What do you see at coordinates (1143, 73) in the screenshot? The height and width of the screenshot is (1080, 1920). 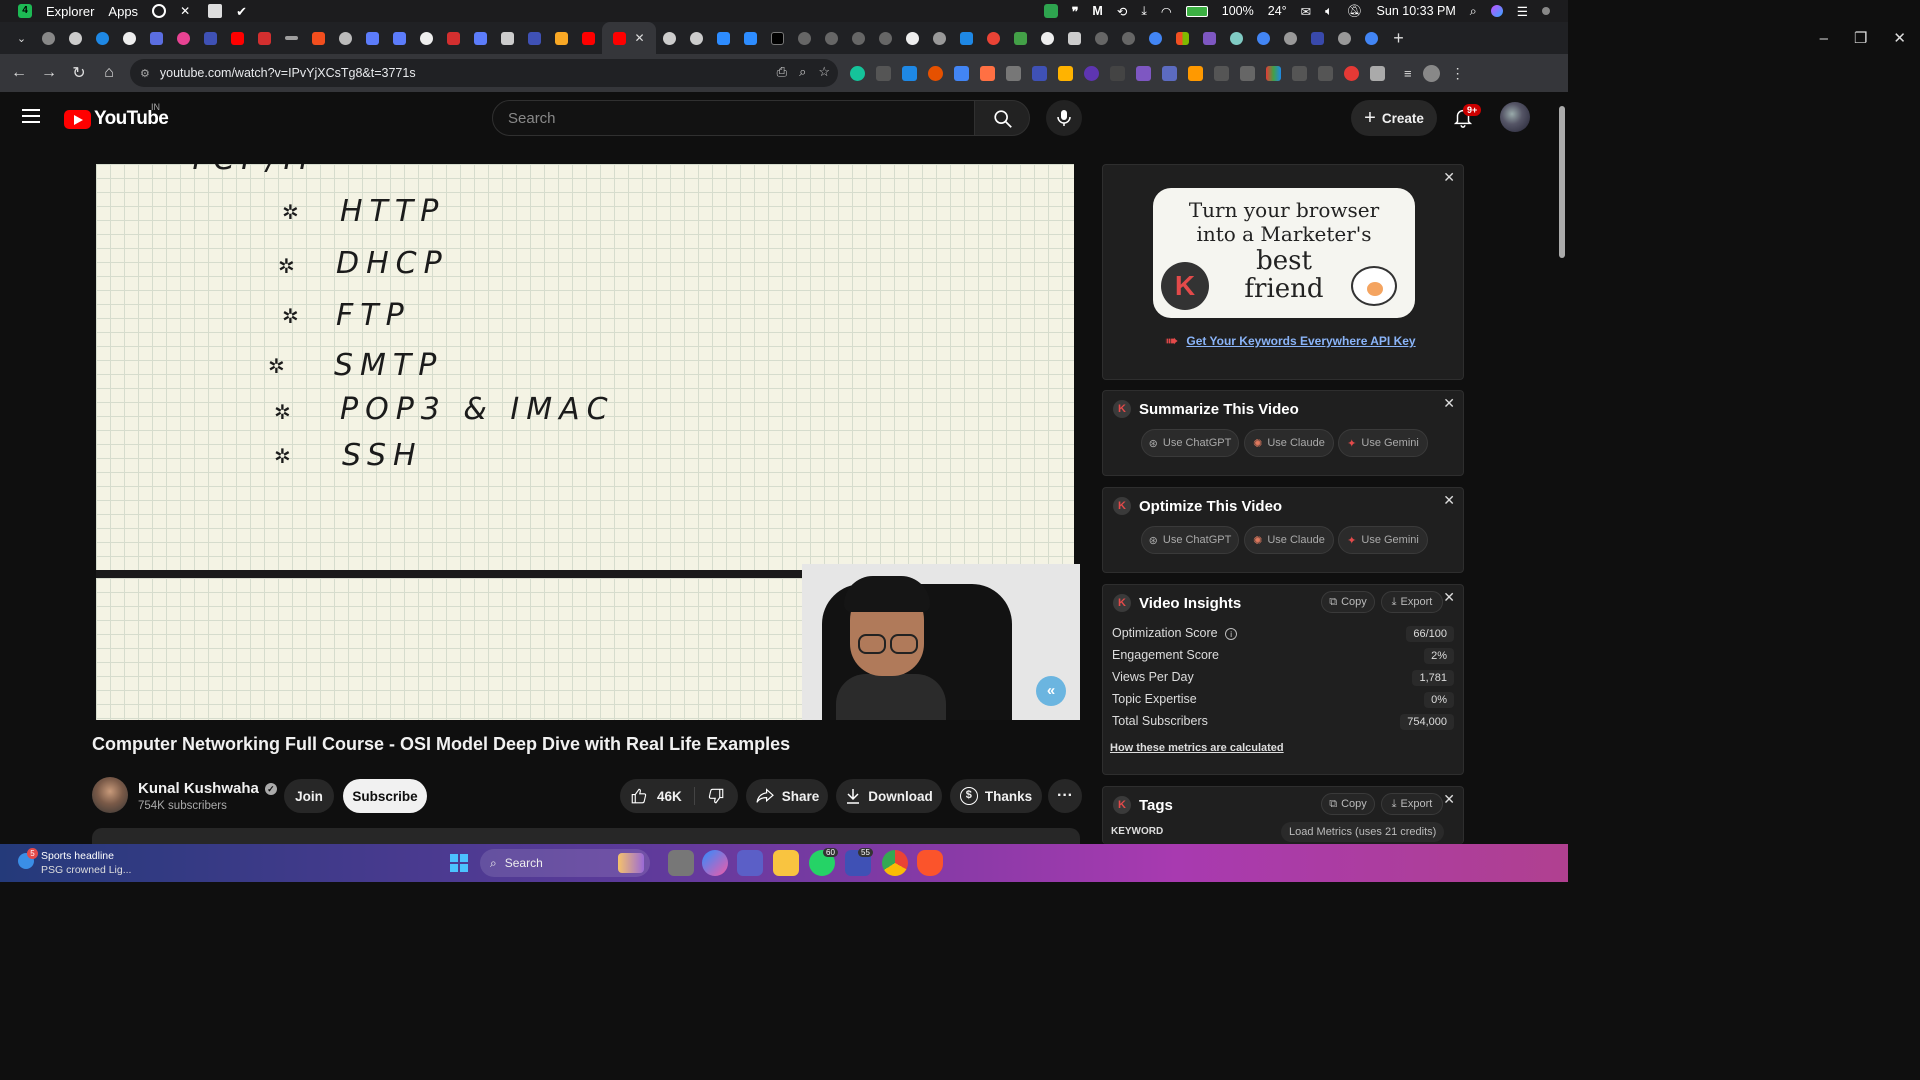 I see `feather-ext-icon` at bounding box center [1143, 73].